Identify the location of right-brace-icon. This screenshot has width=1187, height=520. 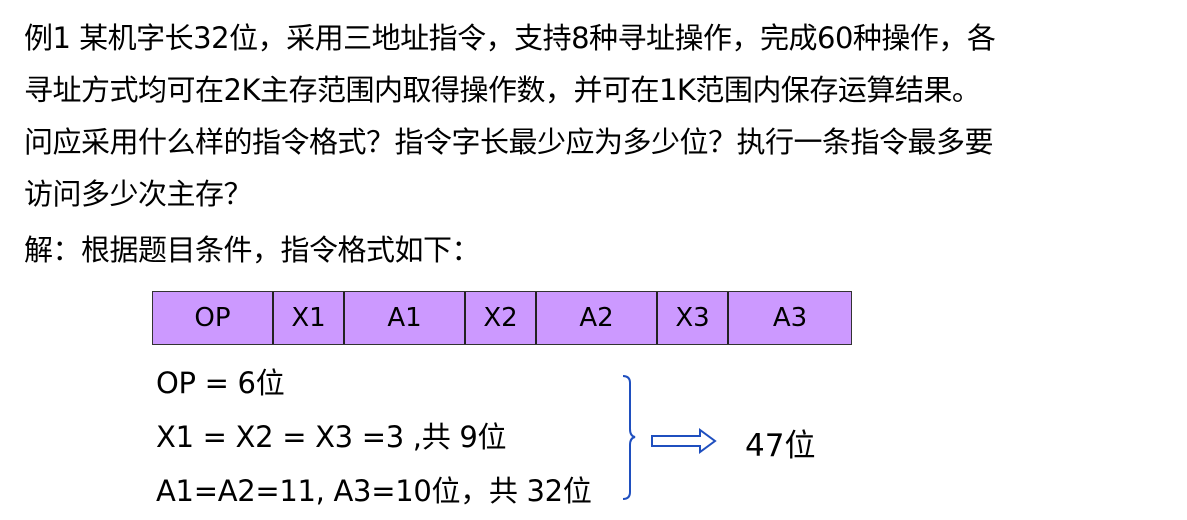
(629, 437).